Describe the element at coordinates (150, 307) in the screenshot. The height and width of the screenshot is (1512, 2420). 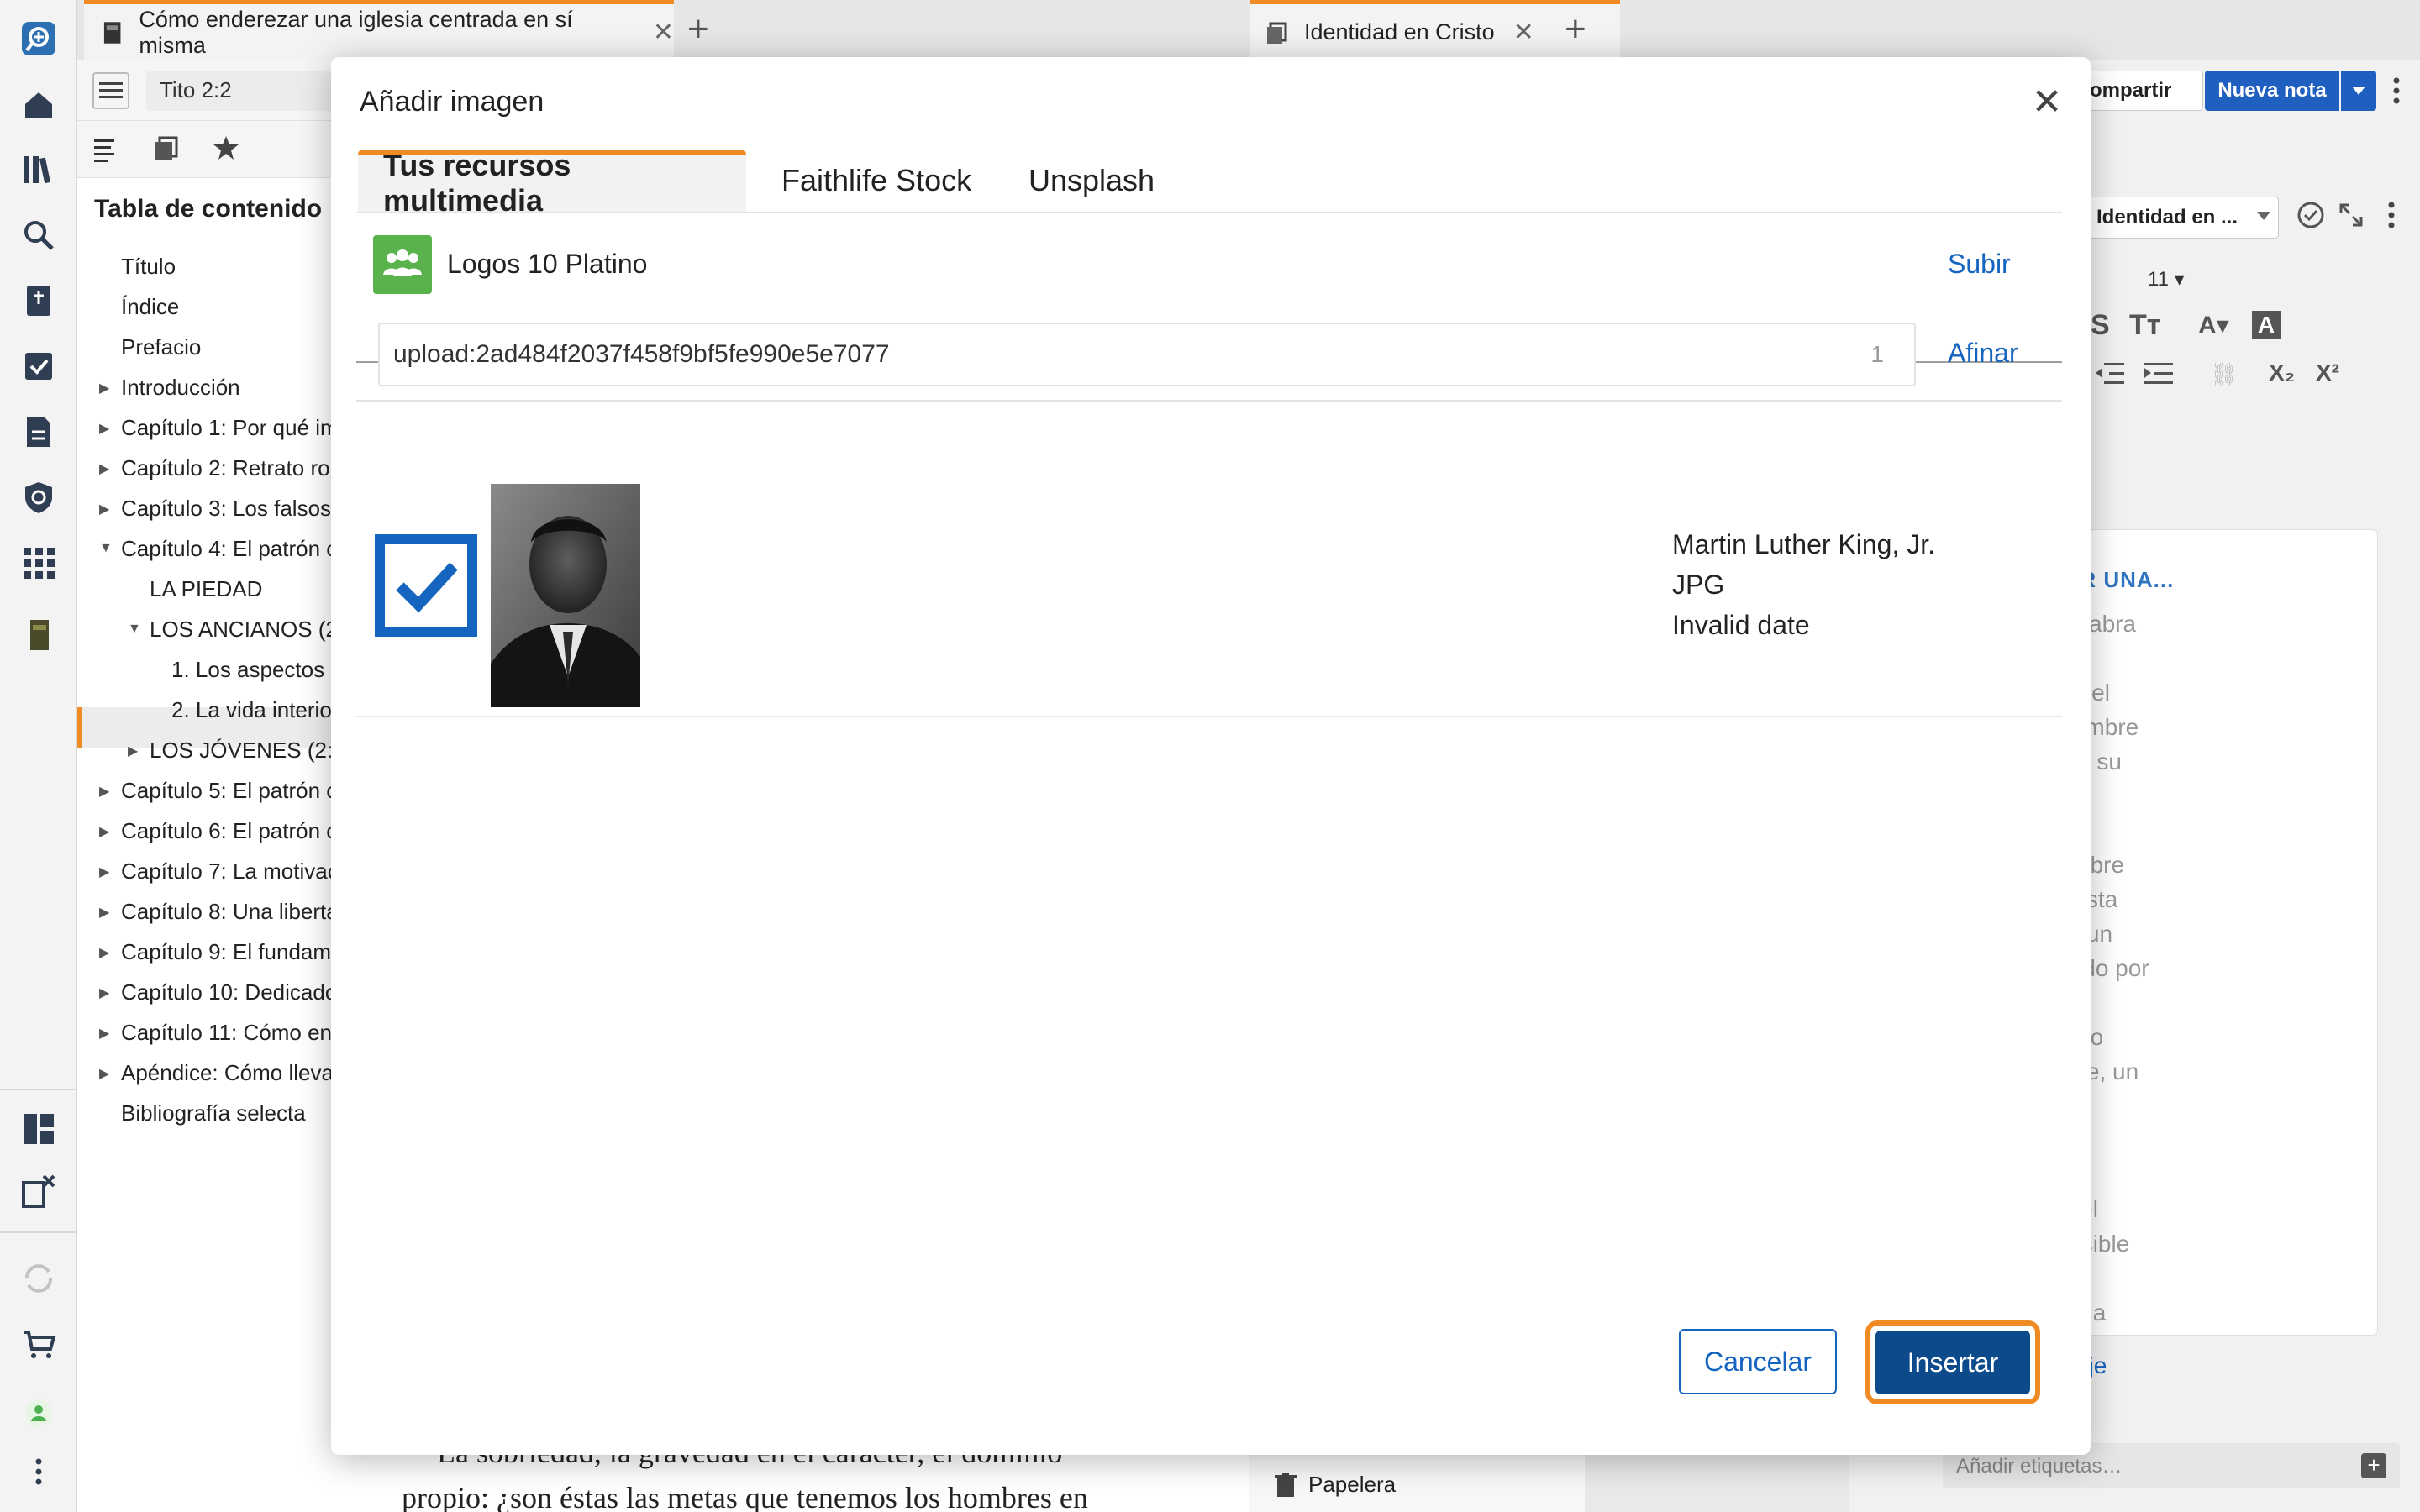
I see `toc-item: Índice` at that location.